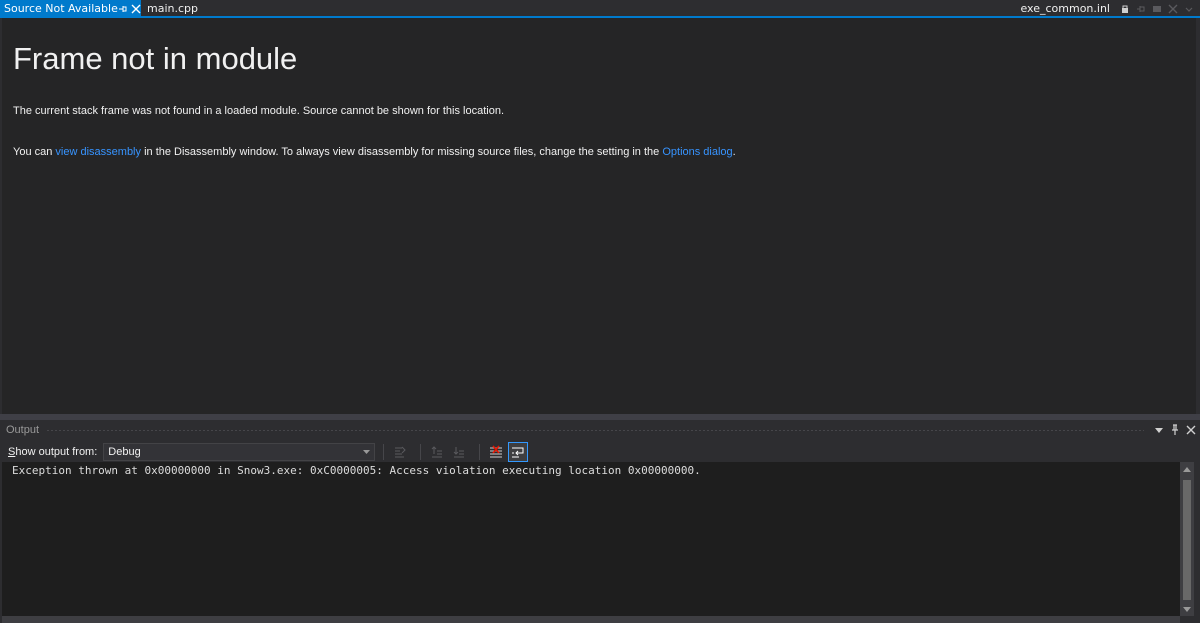 The width and height of the screenshot is (1200, 623). I want to click on tab-label: Source Not Available, so click(61, 8).